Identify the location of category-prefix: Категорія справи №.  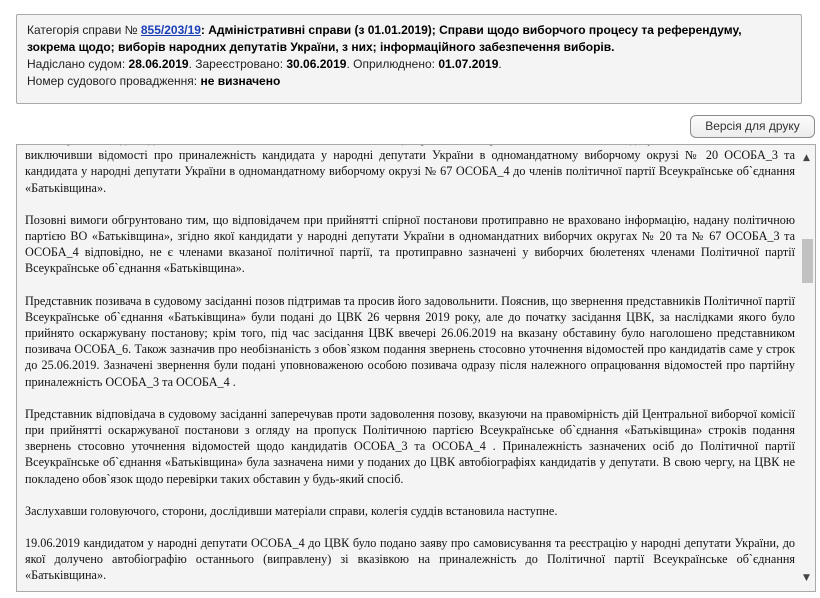
(84, 30).